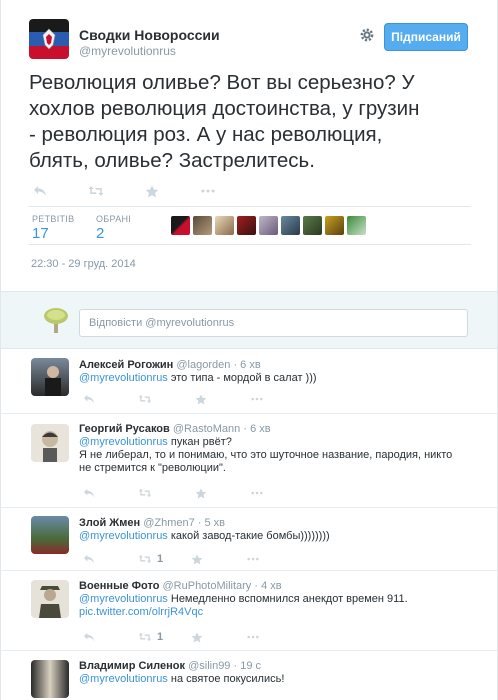  I want to click on tweet-actions, so click(144, 191).